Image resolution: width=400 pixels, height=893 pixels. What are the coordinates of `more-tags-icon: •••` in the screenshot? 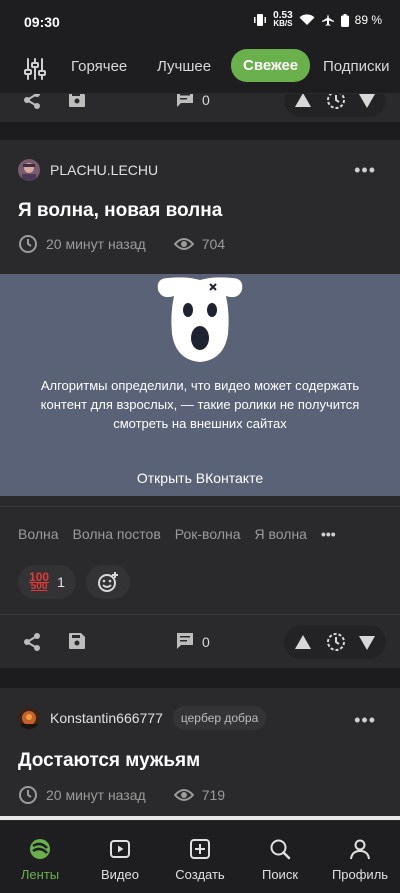 It's located at (328, 534).